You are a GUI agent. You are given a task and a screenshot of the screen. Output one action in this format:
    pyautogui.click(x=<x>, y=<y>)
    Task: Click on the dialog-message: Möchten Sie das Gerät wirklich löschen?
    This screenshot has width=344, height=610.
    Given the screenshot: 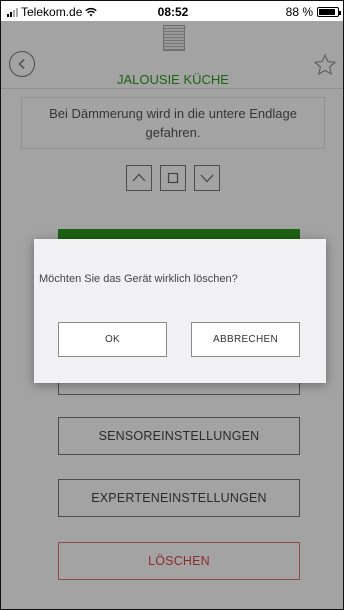 What is the action you would take?
    pyautogui.click(x=138, y=279)
    